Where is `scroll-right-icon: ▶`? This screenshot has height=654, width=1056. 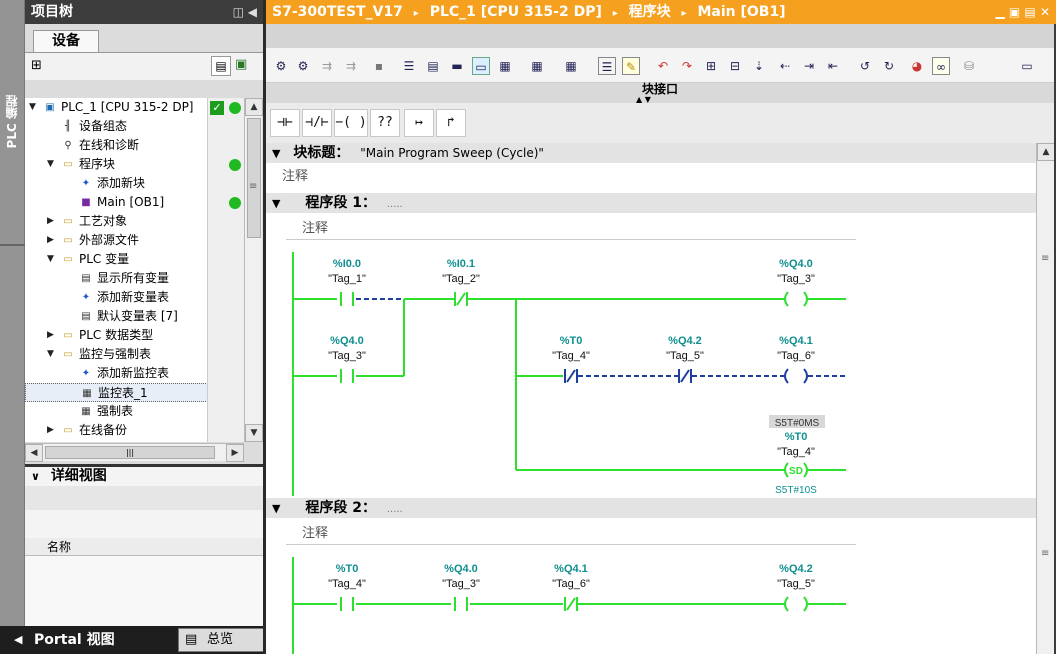 scroll-right-icon: ▶ is located at coordinates (235, 453).